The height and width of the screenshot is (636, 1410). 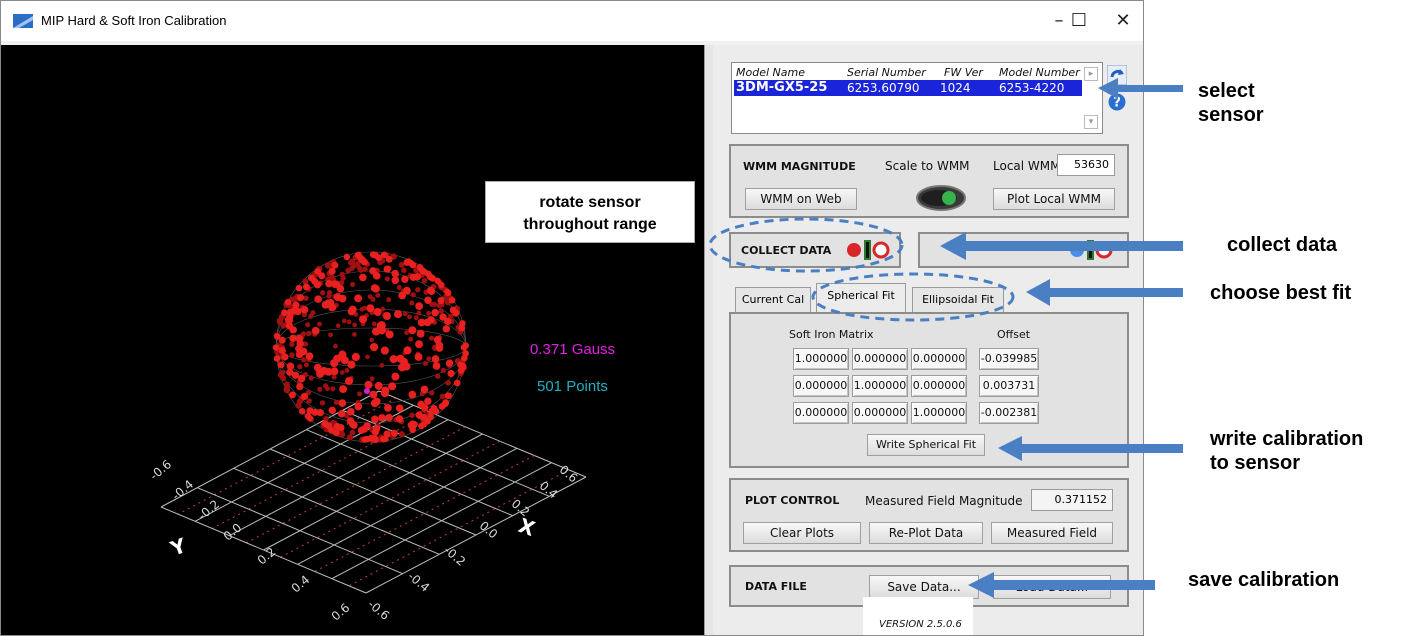 What do you see at coordinates (926, 445) in the screenshot?
I see `write-spherical-fit-button: Write Spherical Fit` at bounding box center [926, 445].